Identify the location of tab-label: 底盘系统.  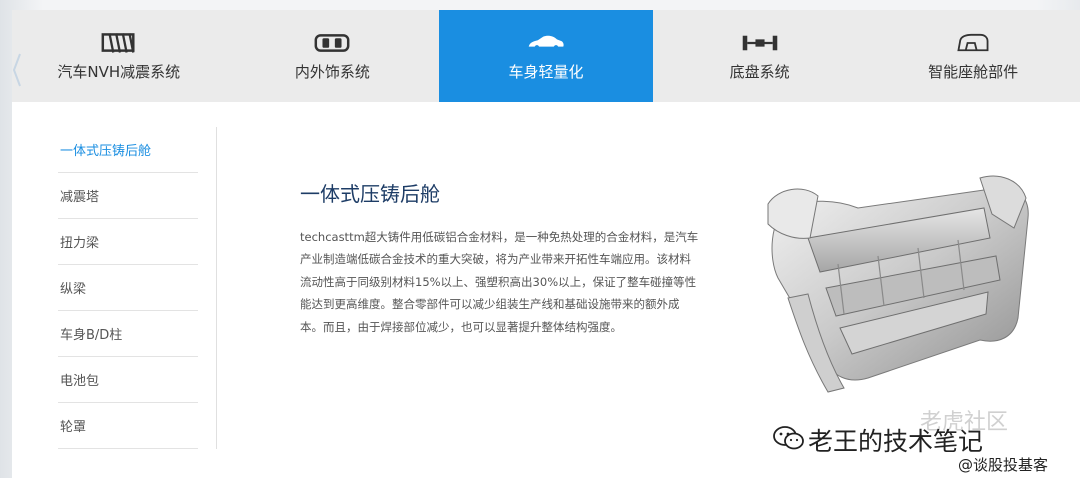
(759, 72).